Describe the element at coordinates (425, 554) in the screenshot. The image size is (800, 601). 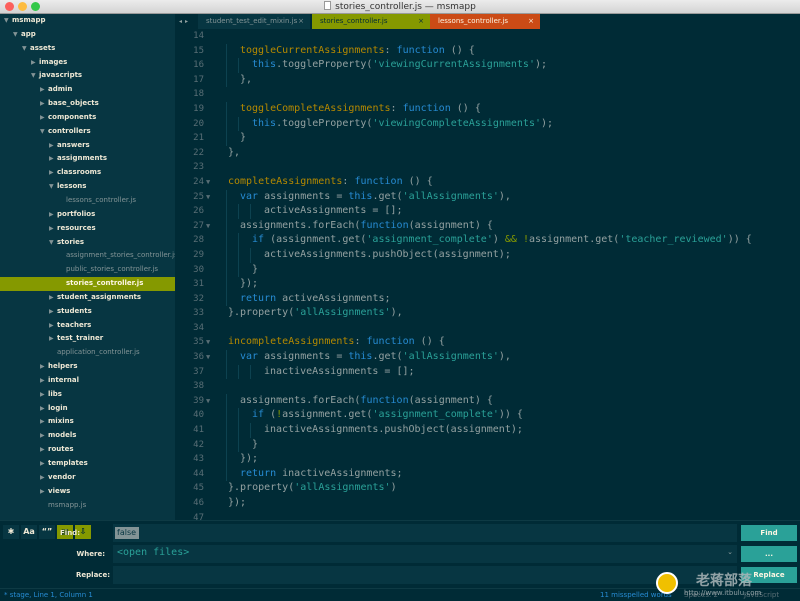
I see `where-input: <open files> ⌄` at that location.